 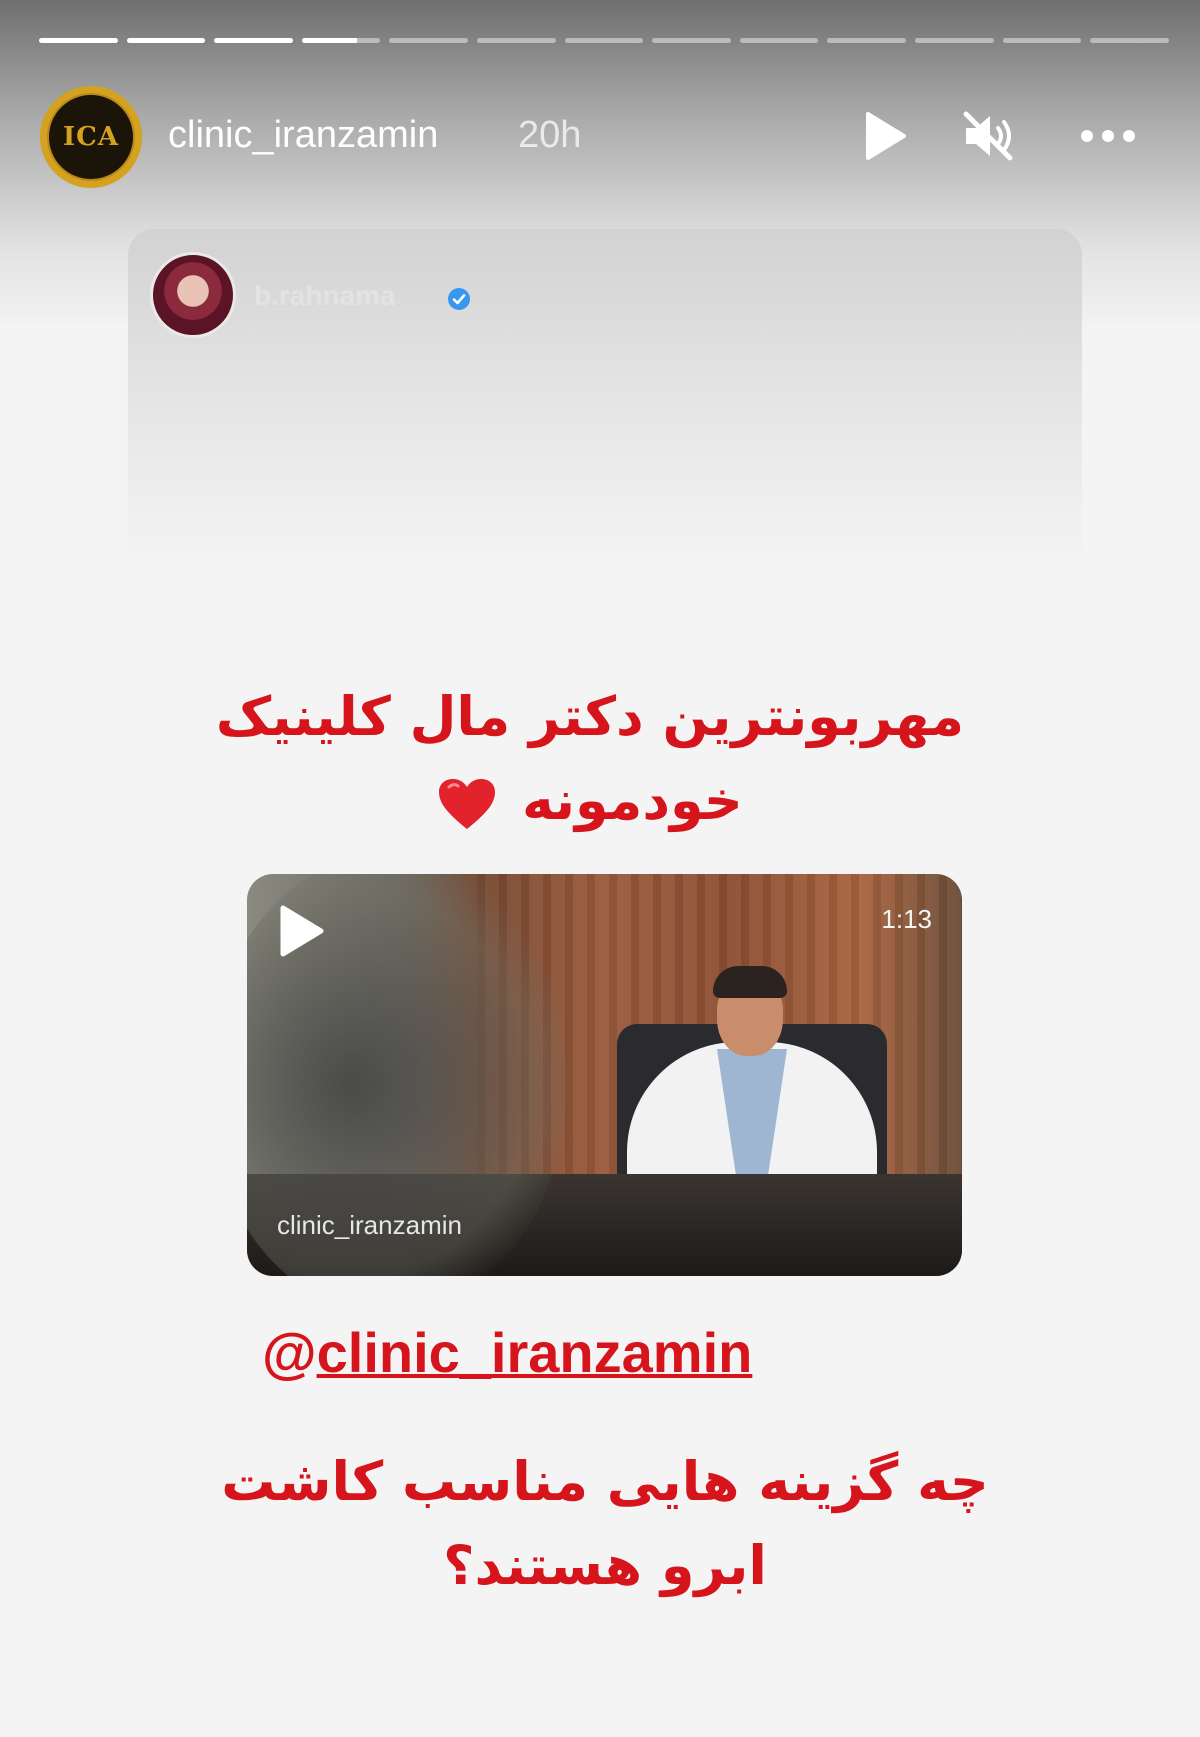 I want to click on verified-badge-icon, so click(x=459, y=299).